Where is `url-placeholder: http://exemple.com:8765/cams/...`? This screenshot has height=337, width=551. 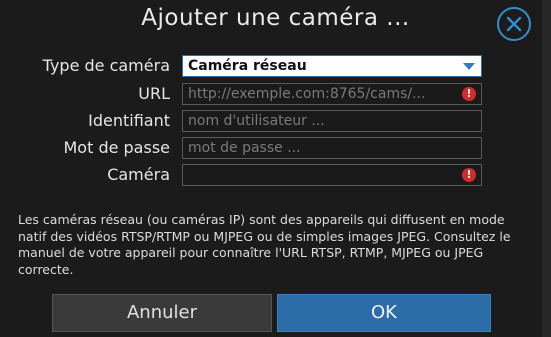
url-placeholder: http://exemple.com:8765/cams/... is located at coordinates (307, 94).